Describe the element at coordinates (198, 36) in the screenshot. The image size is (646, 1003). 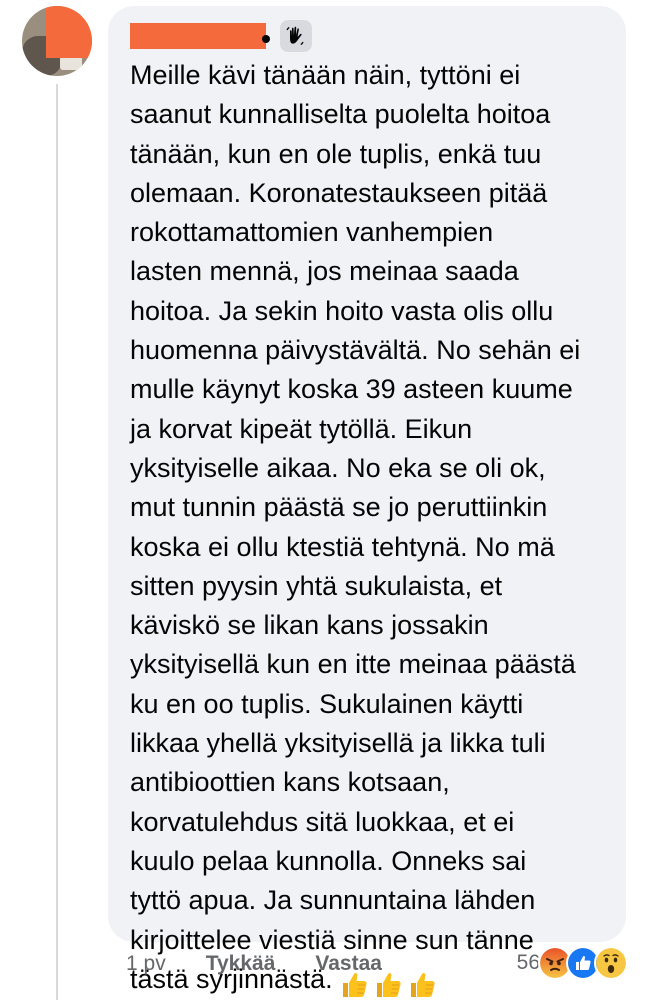
I see `author-name` at that location.